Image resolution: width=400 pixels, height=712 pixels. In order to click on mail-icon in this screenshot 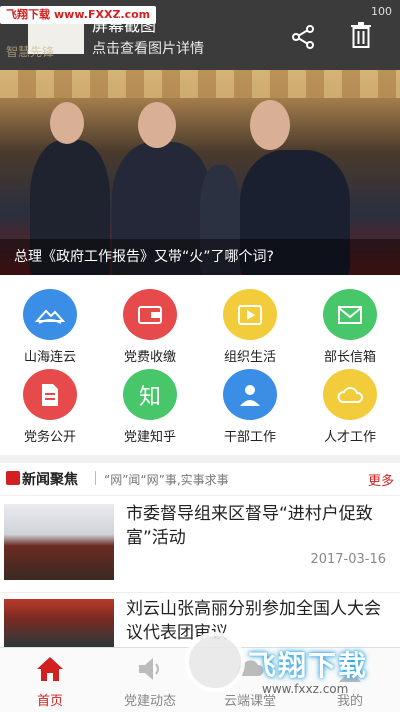, I will do `click(350, 314)`.